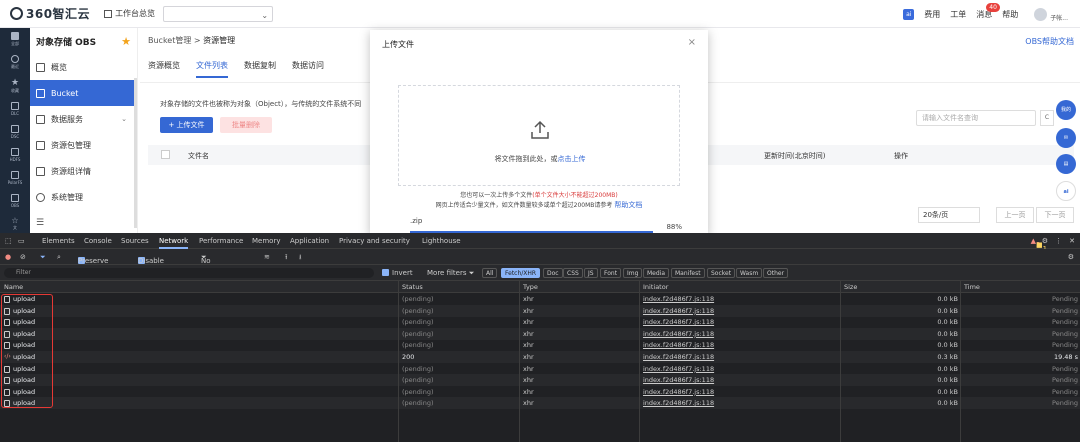  What do you see at coordinates (655, 287) in the screenshot?
I see `col-initiator: Initiator` at bounding box center [655, 287].